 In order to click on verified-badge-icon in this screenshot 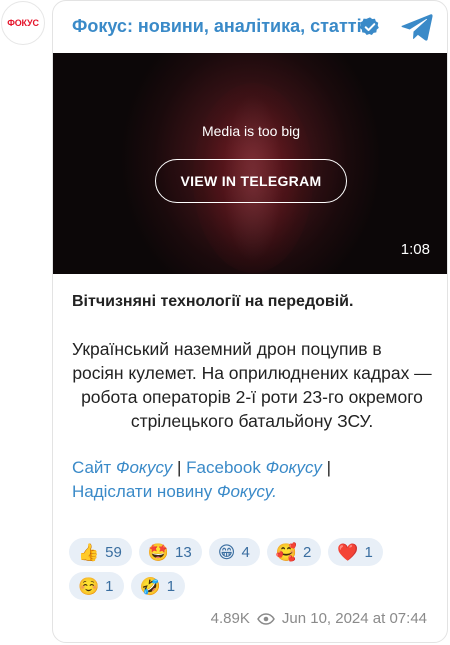, I will do `click(369, 26)`.